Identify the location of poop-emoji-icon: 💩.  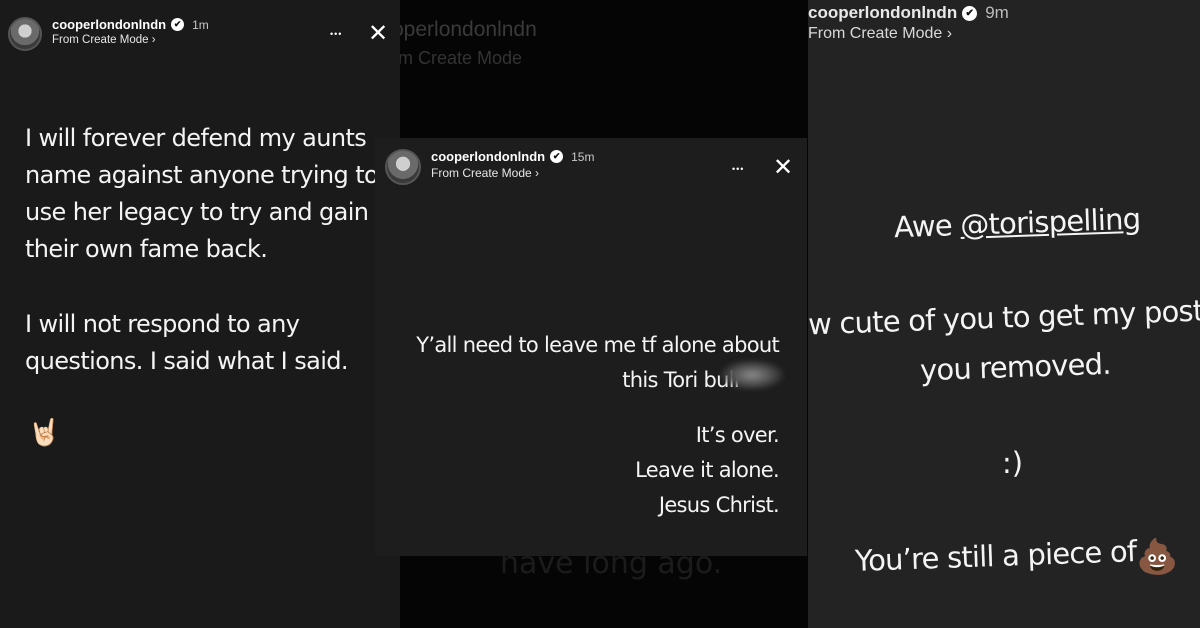
(1157, 557).